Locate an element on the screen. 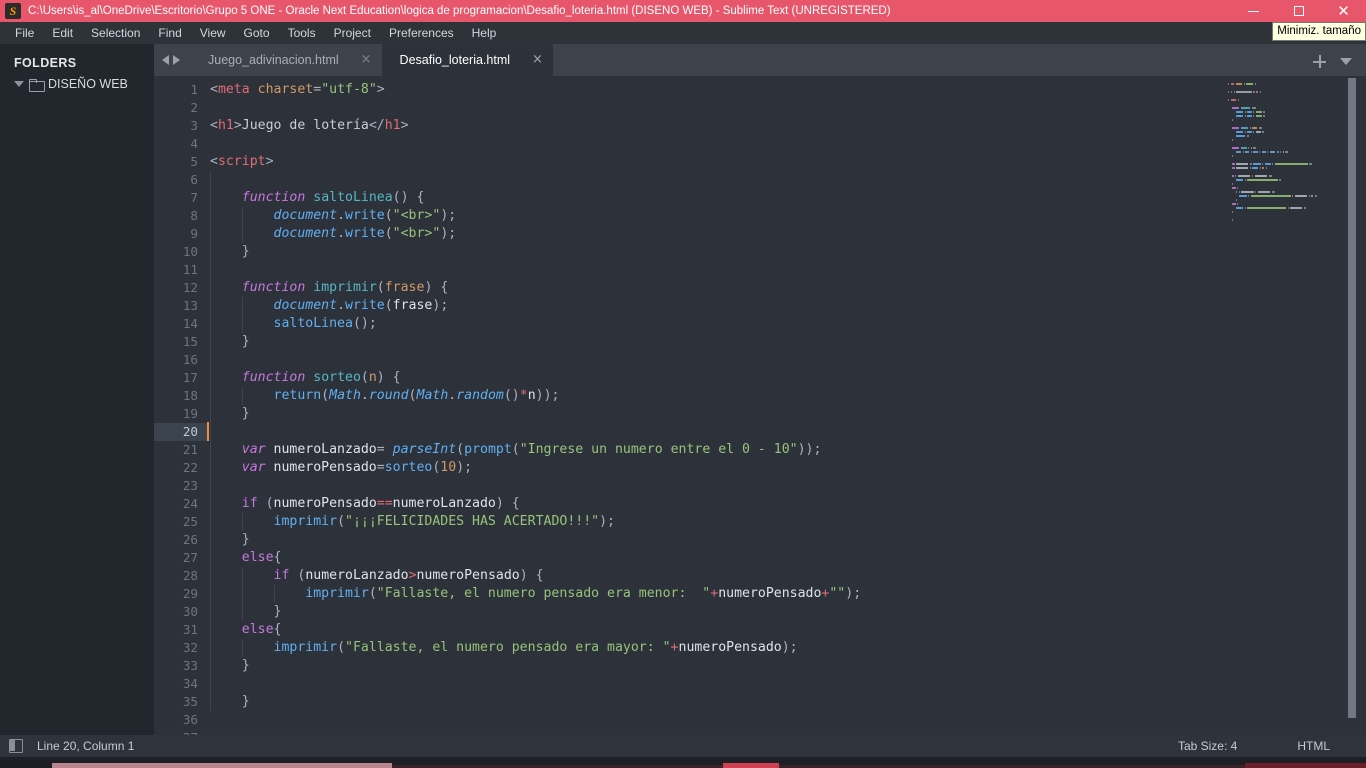  syntax-label: HTML is located at coordinates (1313, 746).